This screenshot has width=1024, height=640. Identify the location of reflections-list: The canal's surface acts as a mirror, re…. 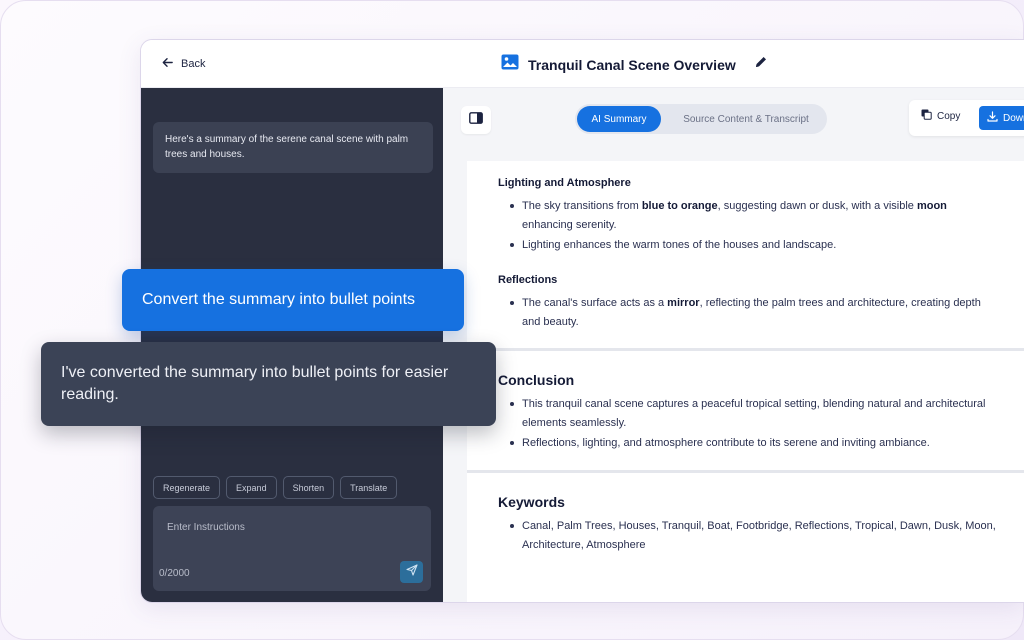
(748, 313).